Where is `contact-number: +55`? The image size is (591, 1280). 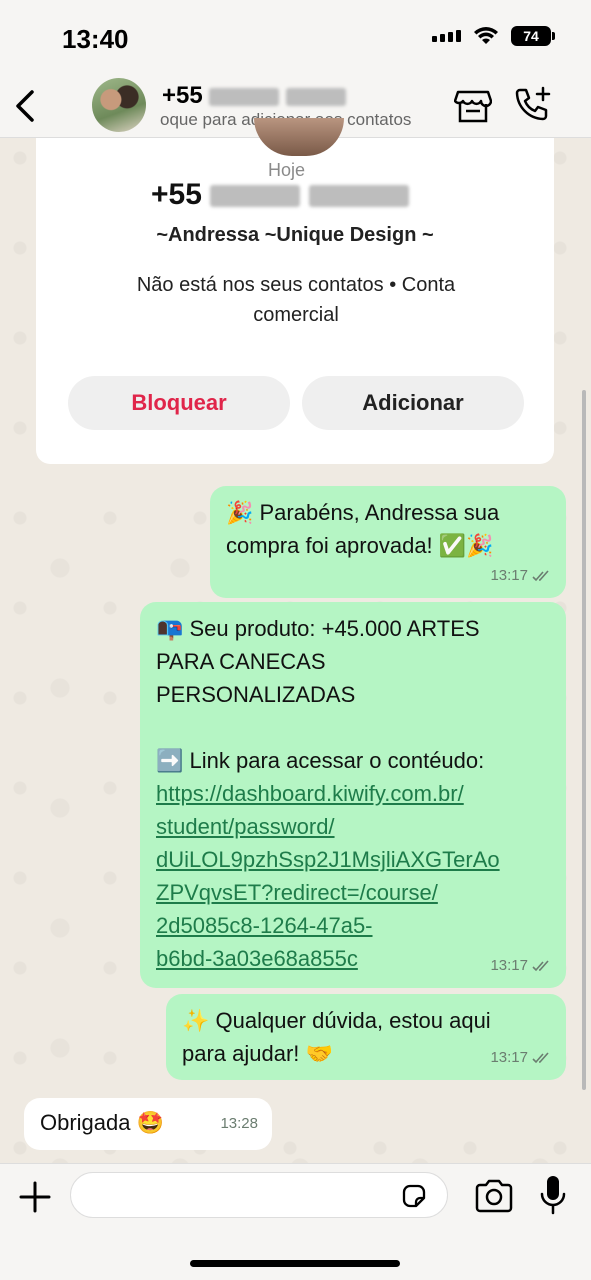
contact-number: +55 is located at coordinates (280, 195).